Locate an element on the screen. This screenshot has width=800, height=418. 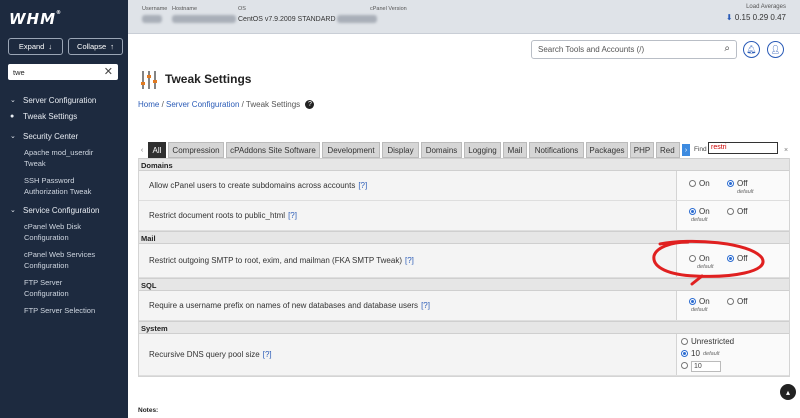
section-sql: SQL is located at coordinates (464, 284).